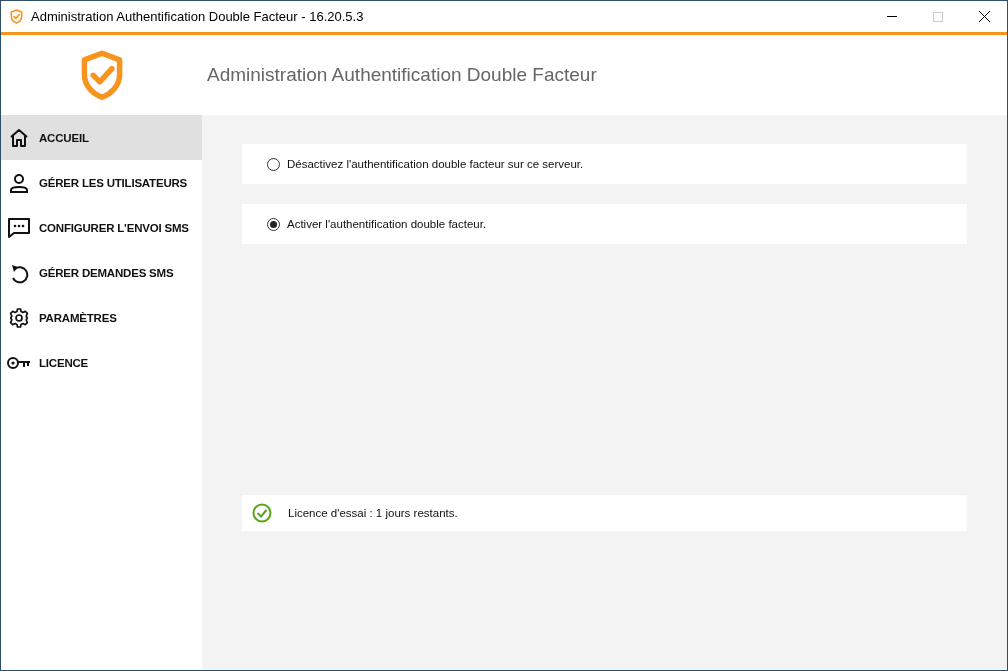  What do you see at coordinates (19, 227) in the screenshot?
I see `chat-bubble-icon` at bounding box center [19, 227].